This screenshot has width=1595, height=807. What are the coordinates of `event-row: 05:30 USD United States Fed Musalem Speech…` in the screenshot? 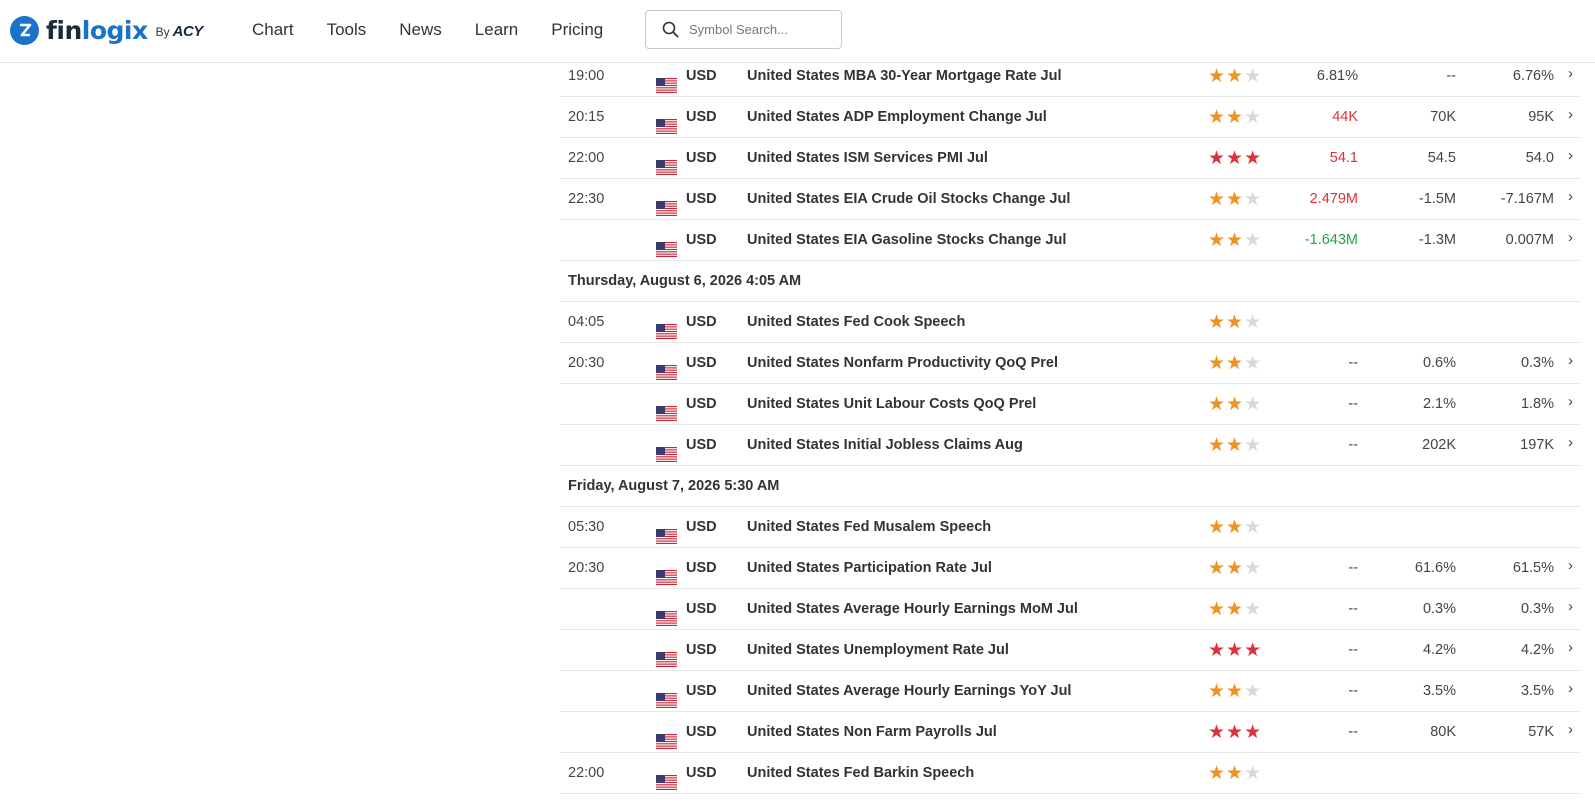 It's located at (1070, 527).